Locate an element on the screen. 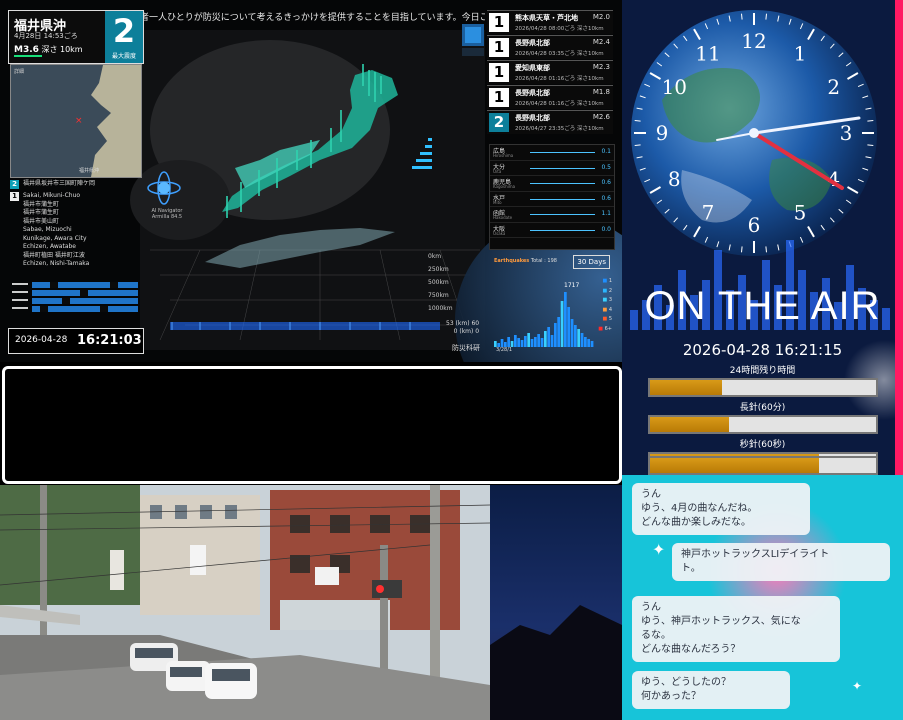  clock-number: 6 is located at coordinates (754, 225).